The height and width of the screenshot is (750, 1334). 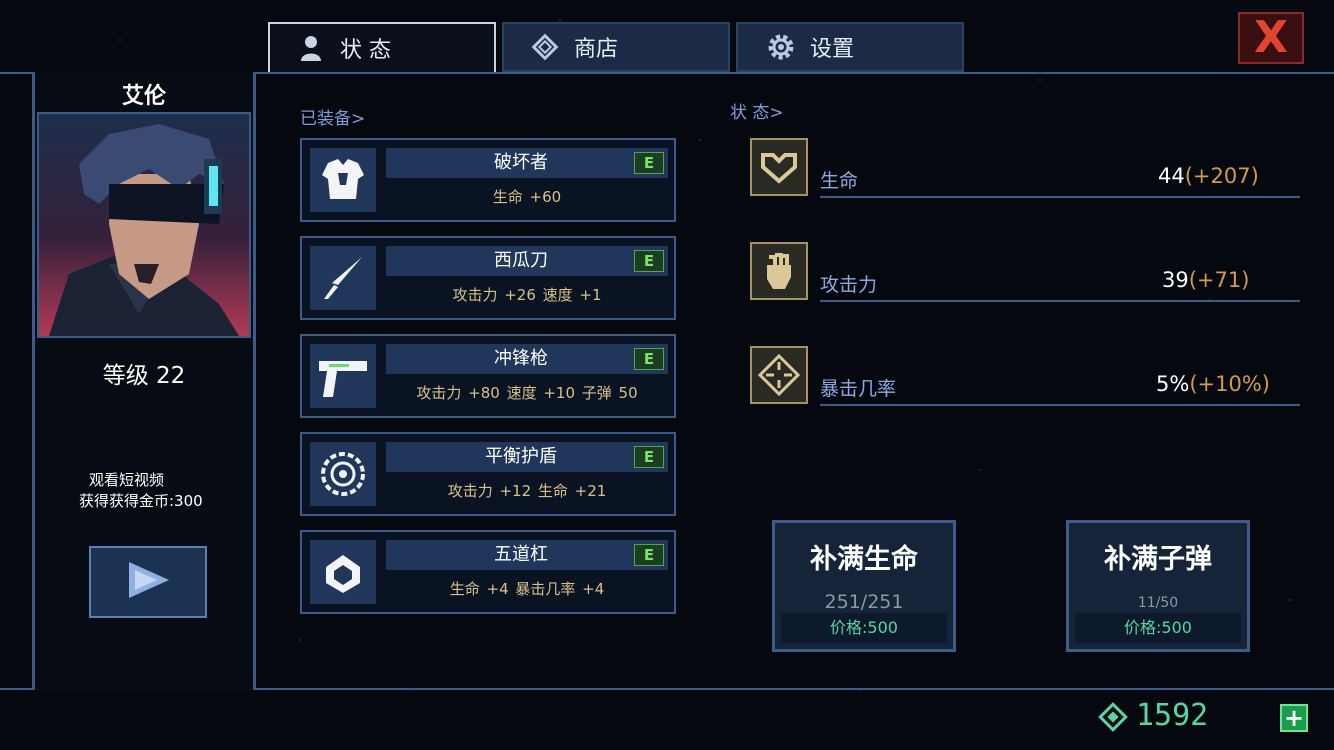 What do you see at coordinates (757, 113) in the screenshot?
I see `status-label: 状 态>` at bounding box center [757, 113].